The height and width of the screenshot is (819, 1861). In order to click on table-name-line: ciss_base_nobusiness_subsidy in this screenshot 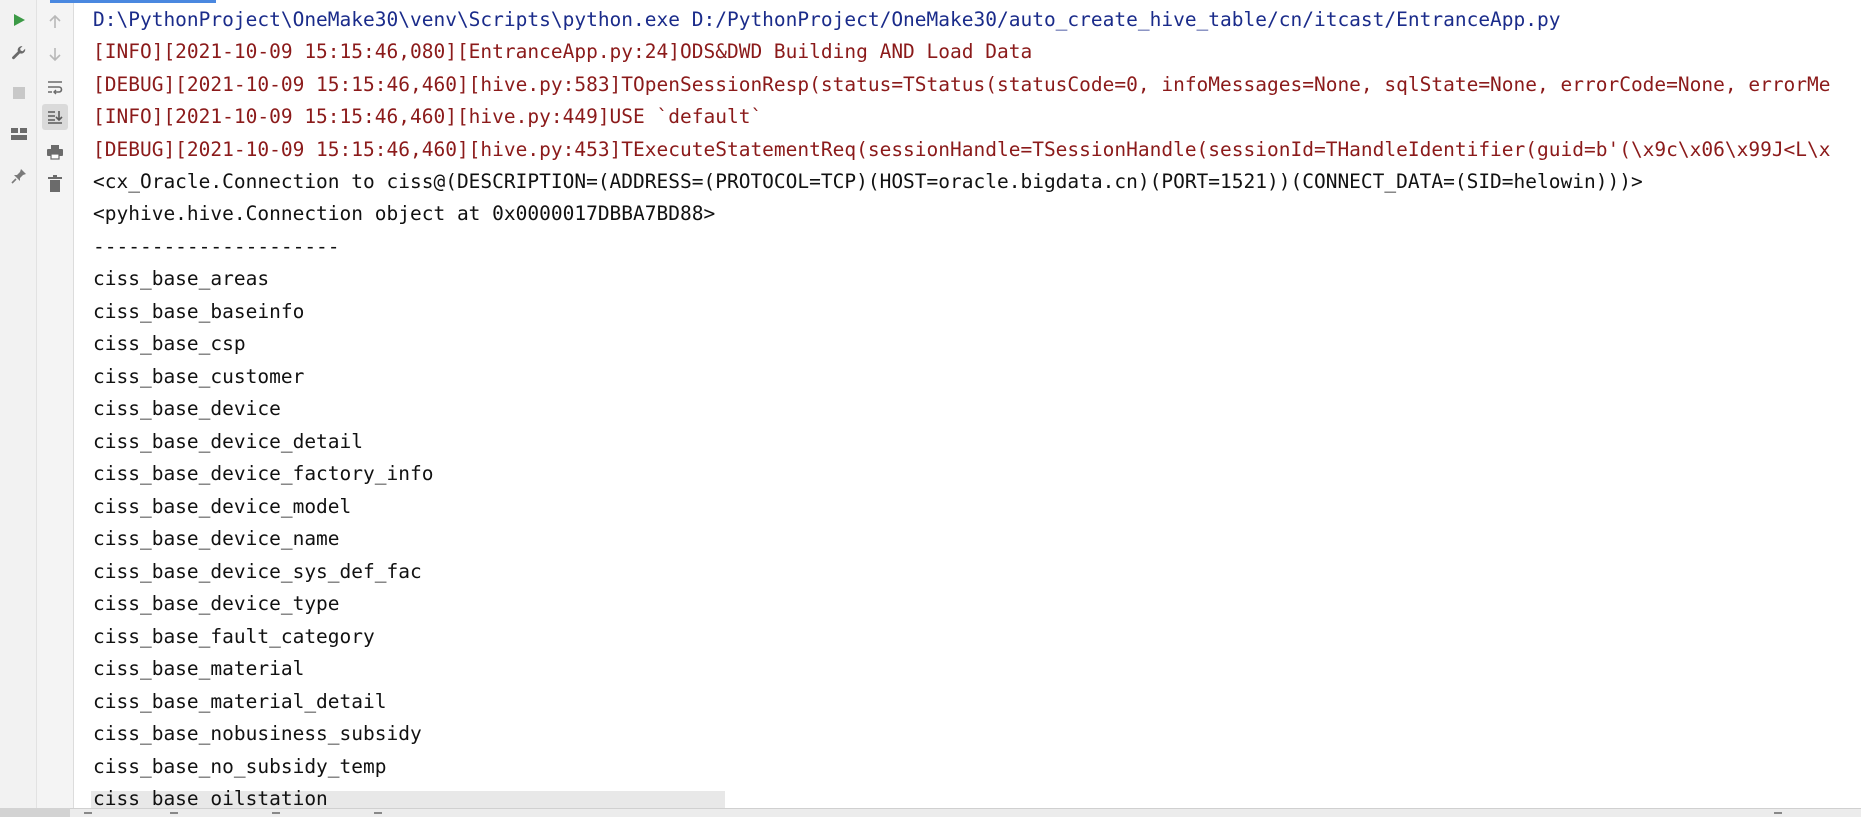, I will do `click(257, 733)`.